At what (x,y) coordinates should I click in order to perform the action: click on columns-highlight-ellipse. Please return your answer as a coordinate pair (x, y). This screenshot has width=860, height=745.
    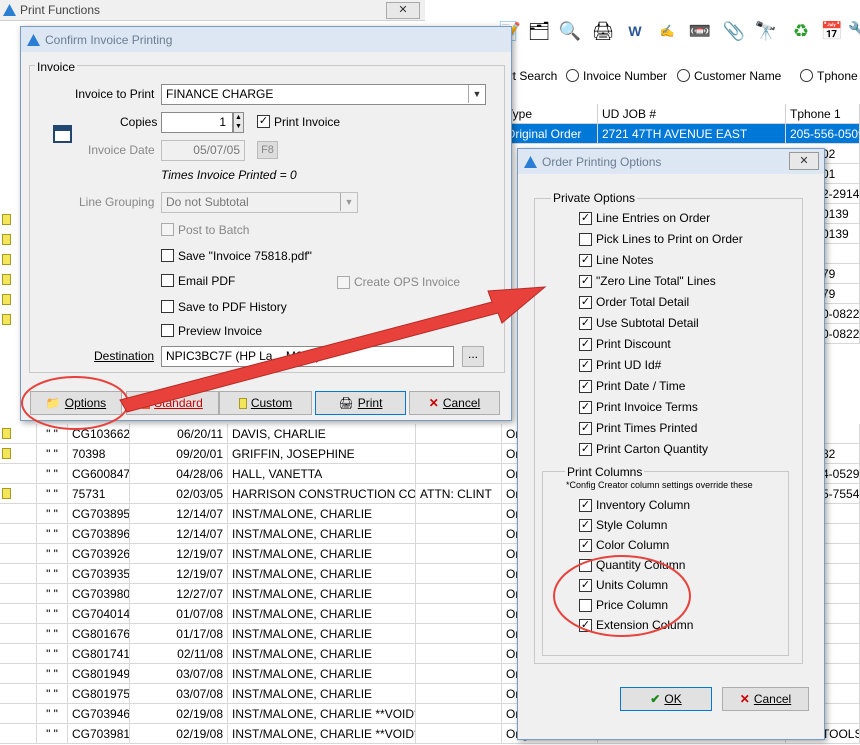
    Looking at the image, I should click on (622, 596).